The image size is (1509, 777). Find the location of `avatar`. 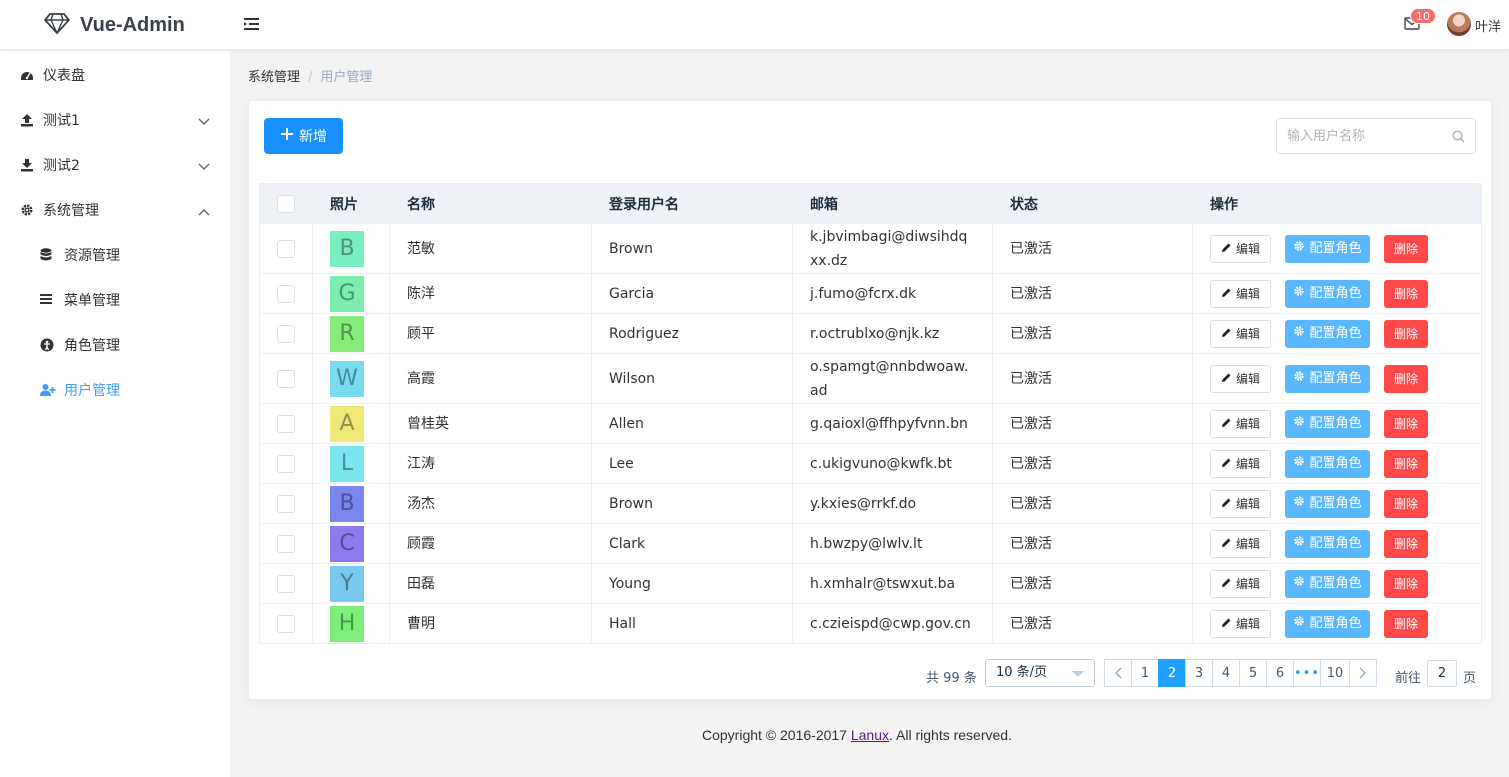

avatar is located at coordinates (1459, 24).